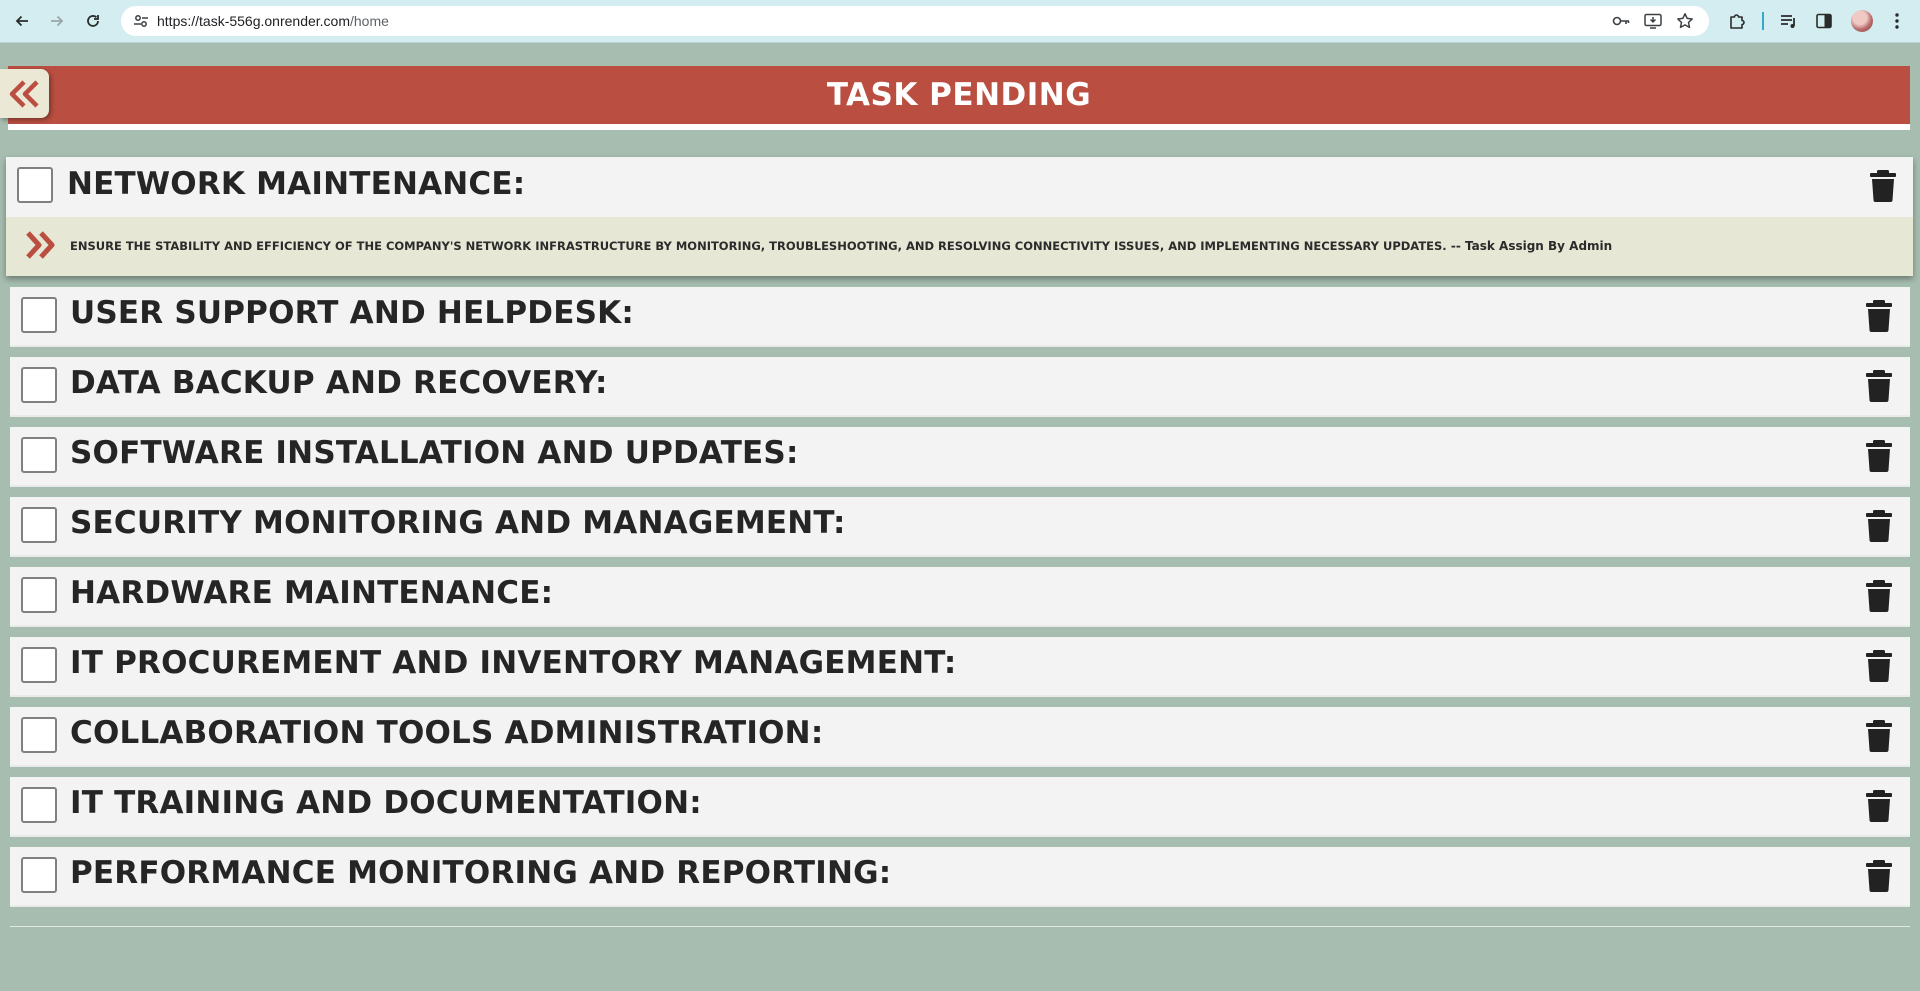 Image resolution: width=1920 pixels, height=991 pixels. I want to click on address-bar: https://task-556g.onrender.com/home, so click(915, 21).